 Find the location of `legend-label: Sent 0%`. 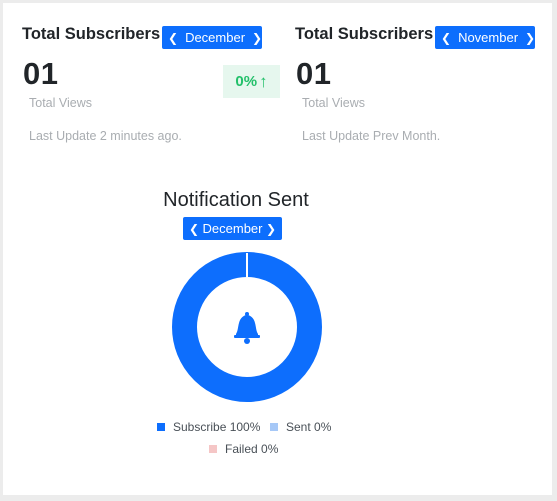

legend-label: Sent 0% is located at coordinates (309, 427).